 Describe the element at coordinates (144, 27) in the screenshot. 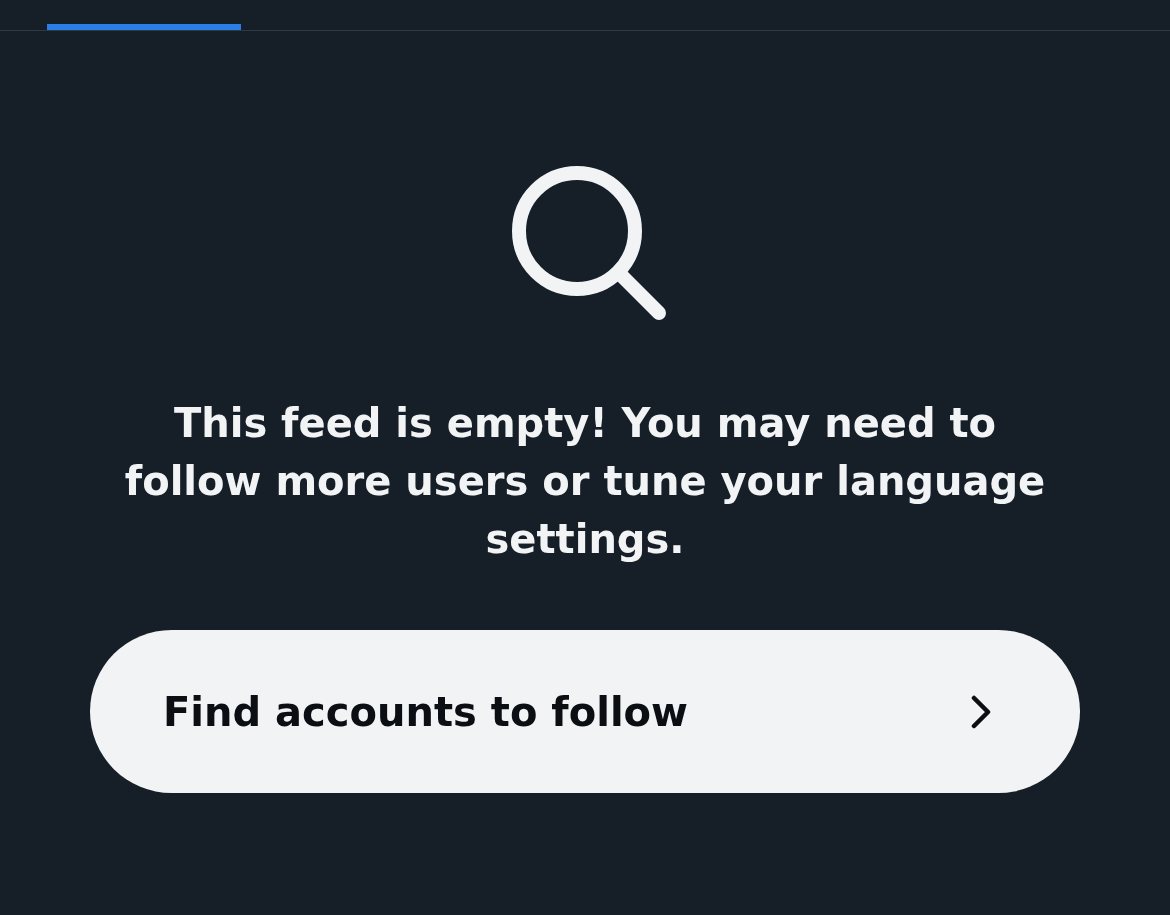

I see `tab-indicator` at that location.